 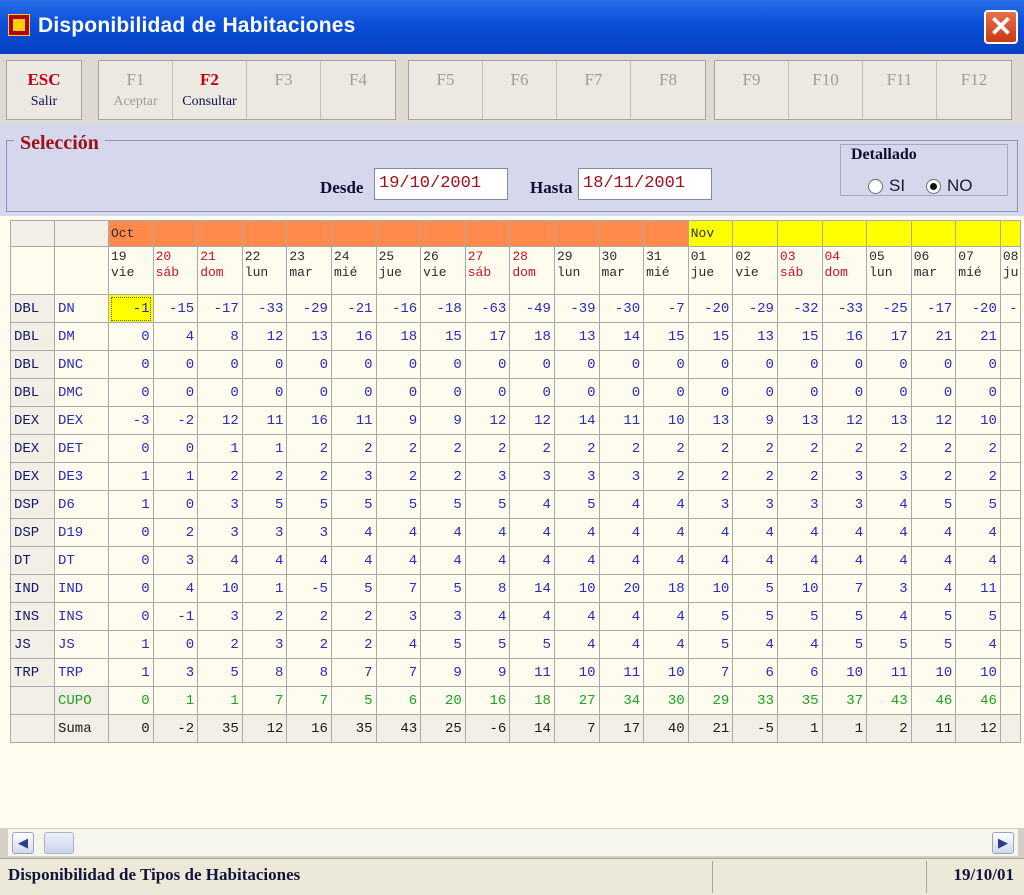 I want to click on availability-cell: 16, so click(x=353, y=336).